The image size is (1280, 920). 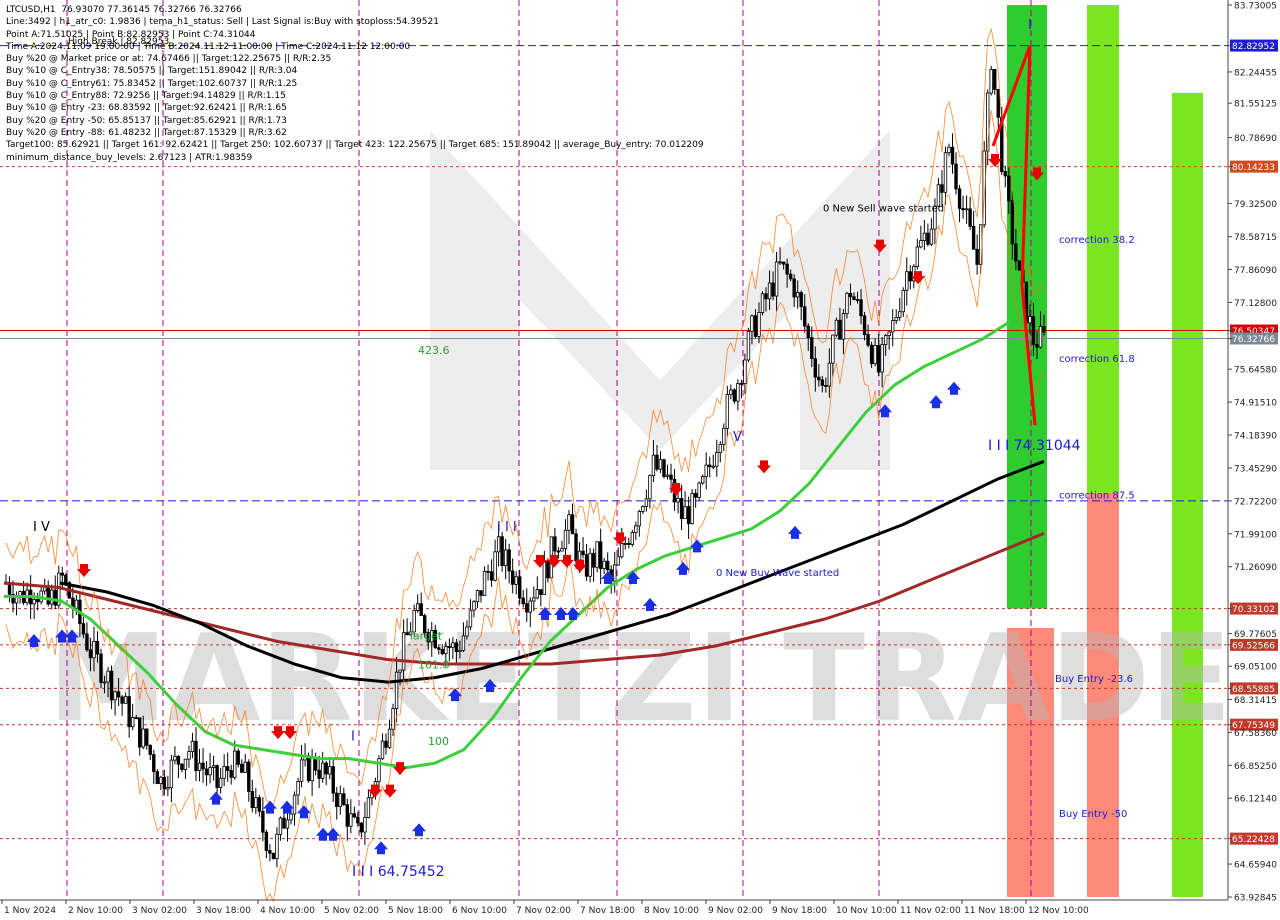 What do you see at coordinates (737, 437) in the screenshot?
I see `annotation-label: V` at bounding box center [737, 437].